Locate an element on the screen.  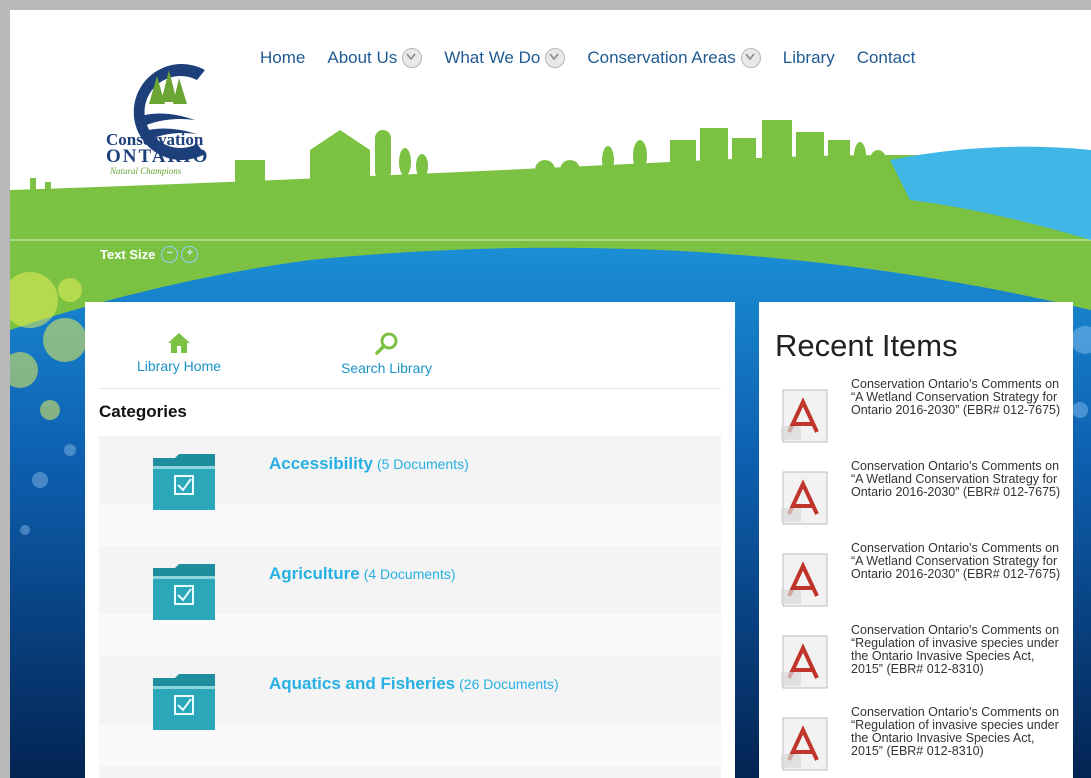
category-link: Aquatics and Fisheries (26 Documents) is located at coordinates (414, 684).